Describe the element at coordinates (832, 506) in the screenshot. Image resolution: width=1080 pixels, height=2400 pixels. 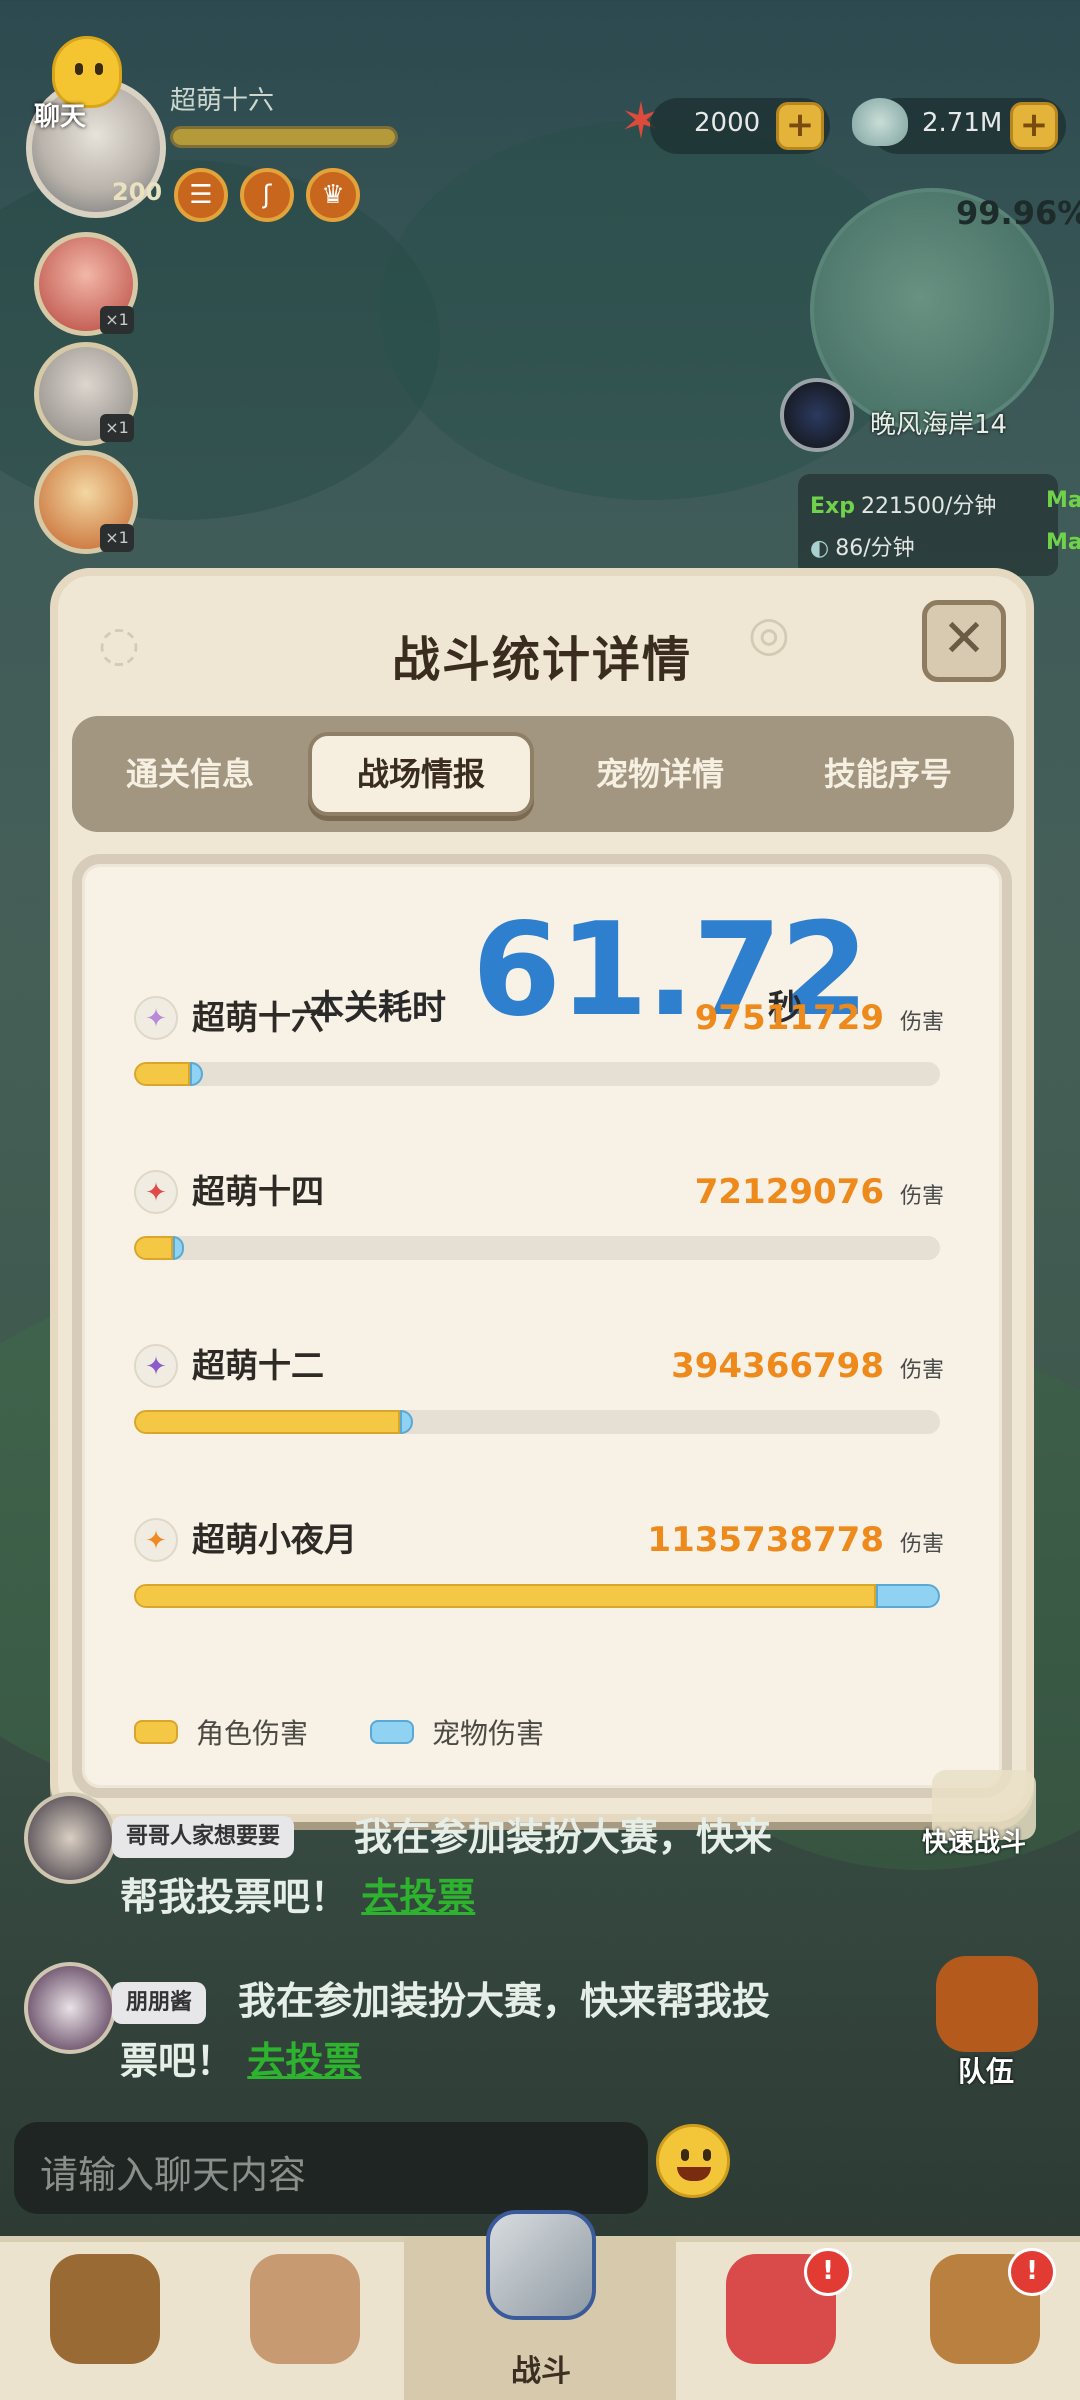
I see `exp-key: Exp` at that location.